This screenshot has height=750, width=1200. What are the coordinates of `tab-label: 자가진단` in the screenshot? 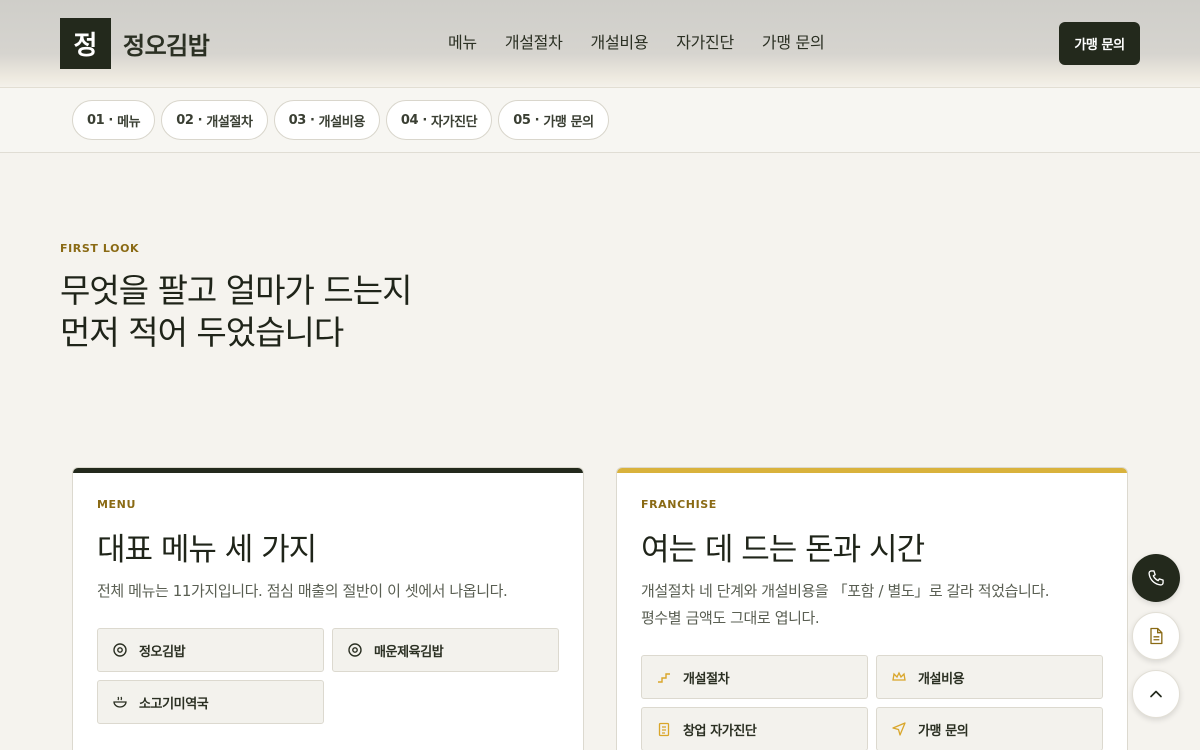 It's located at (454, 122).